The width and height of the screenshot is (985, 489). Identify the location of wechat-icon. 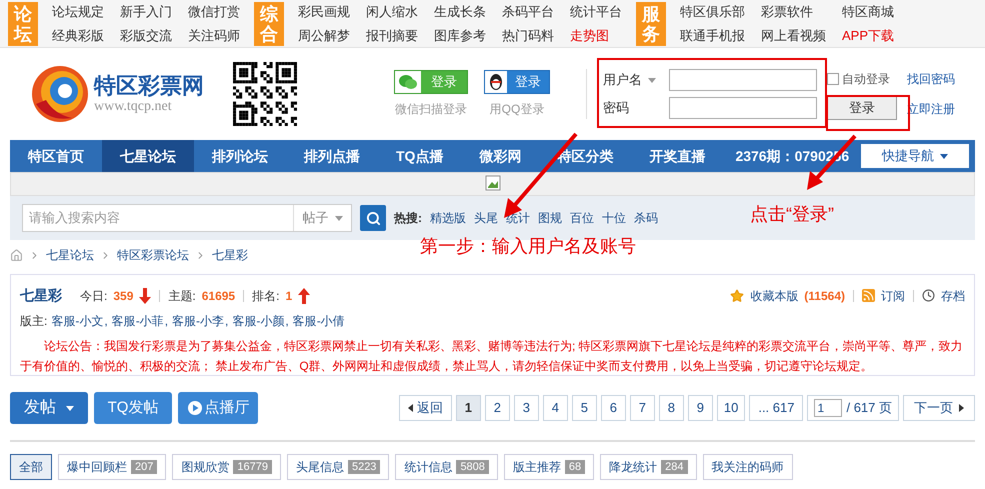
(408, 82).